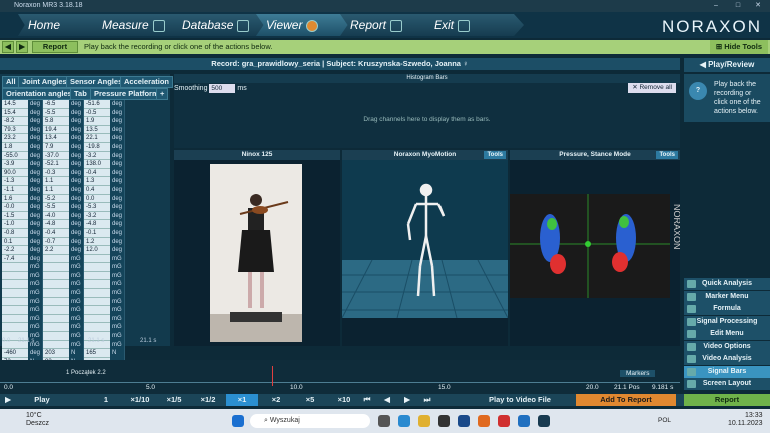 This screenshot has width=770, height=433. Describe the element at coordinates (104, 199) in the screenshot. I see `value-cell: 0.0 deg` at that location.